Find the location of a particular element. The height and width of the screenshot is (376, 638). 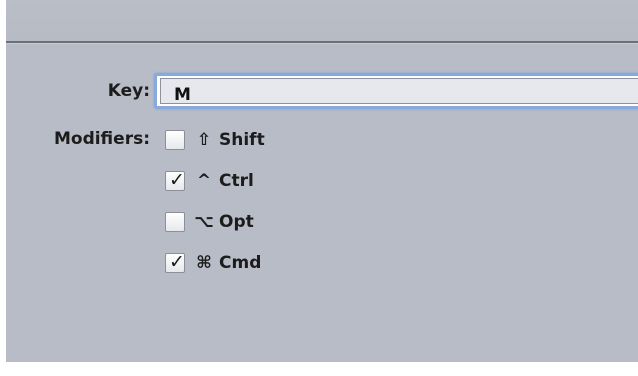

key-label: Key: is located at coordinates (128, 91).